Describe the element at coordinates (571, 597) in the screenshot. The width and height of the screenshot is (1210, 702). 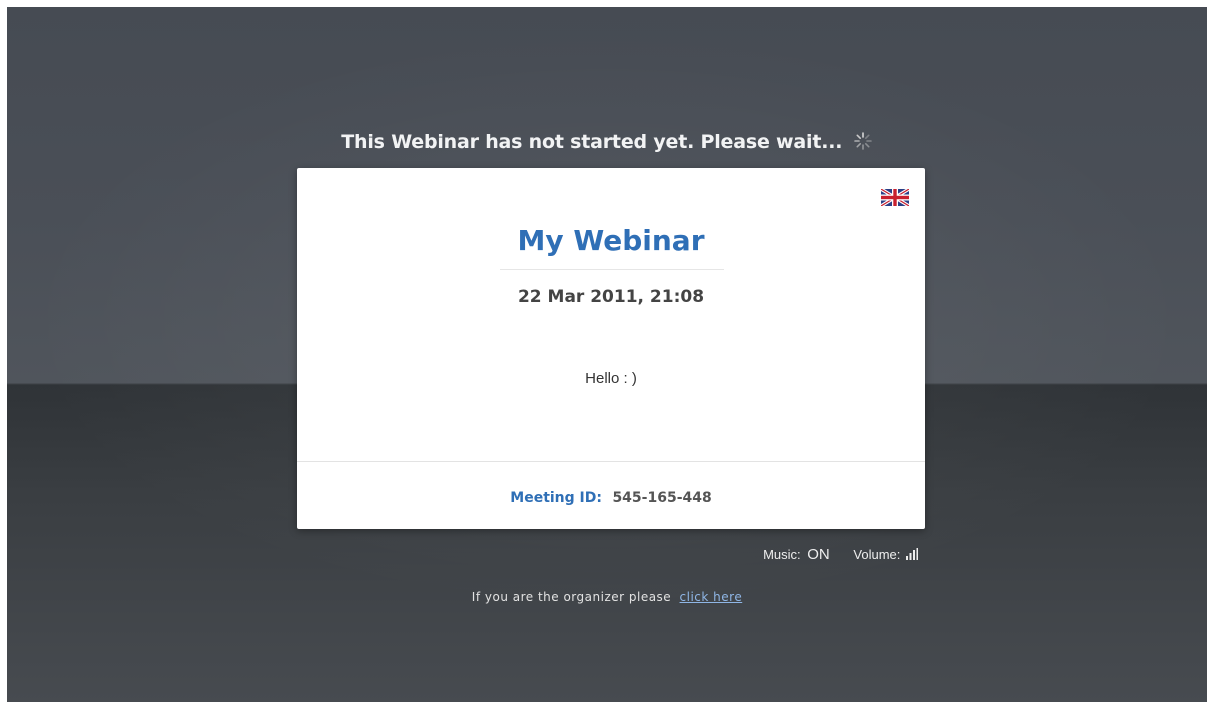
I see `organizer-prompt: If you are the organizer please` at that location.